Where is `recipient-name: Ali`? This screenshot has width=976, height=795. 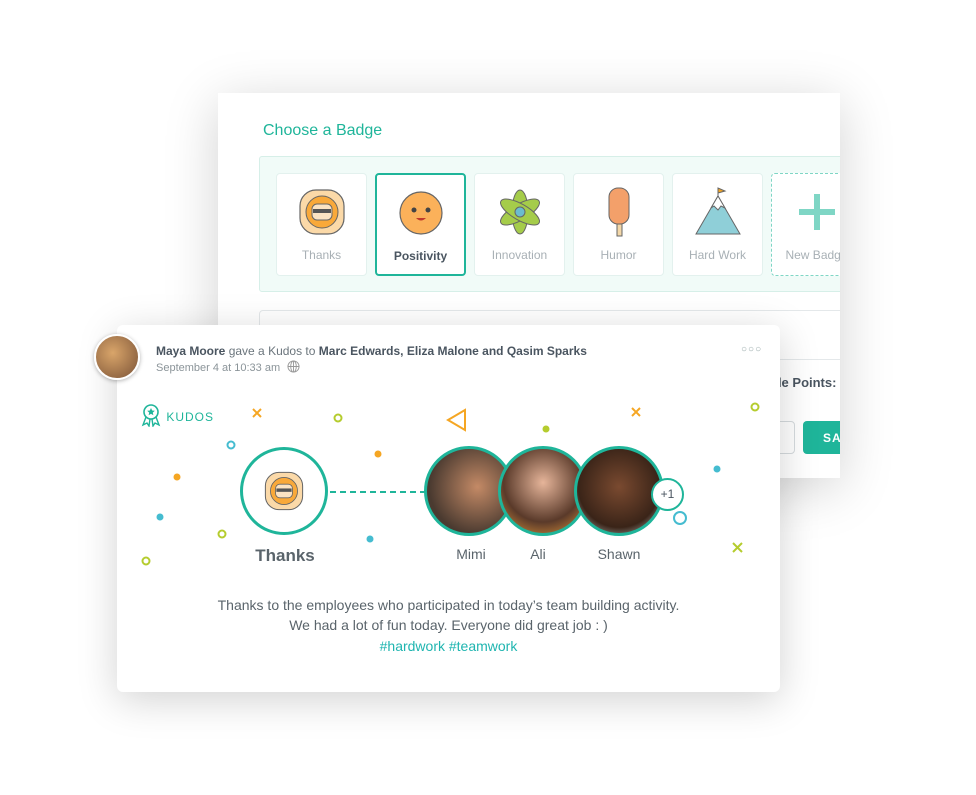
recipient-name: Ali is located at coordinates (538, 554).